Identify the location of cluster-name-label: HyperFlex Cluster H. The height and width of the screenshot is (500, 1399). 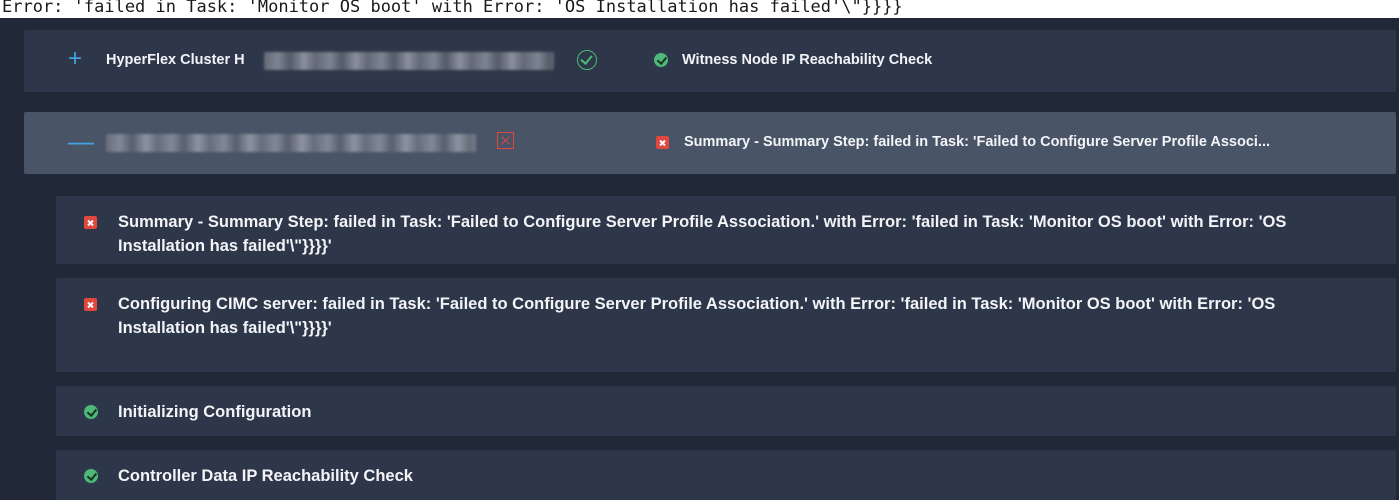
(175, 60).